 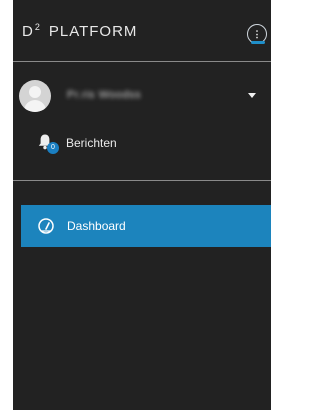 I want to click on brand-name: PLATFORM, so click(x=93, y=31).